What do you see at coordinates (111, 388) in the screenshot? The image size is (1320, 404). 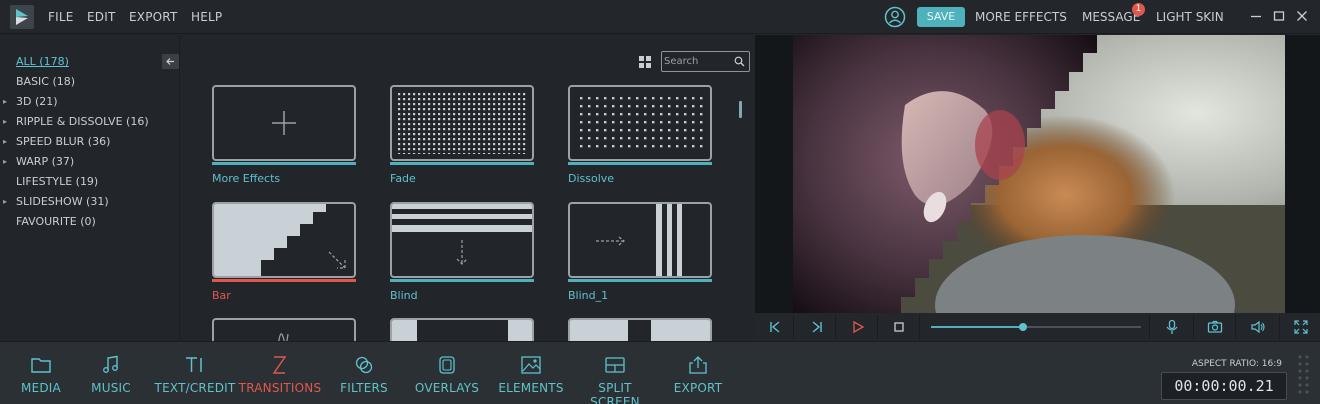 I see `nav-label: MUSIC` at bounding box center [111, 388].